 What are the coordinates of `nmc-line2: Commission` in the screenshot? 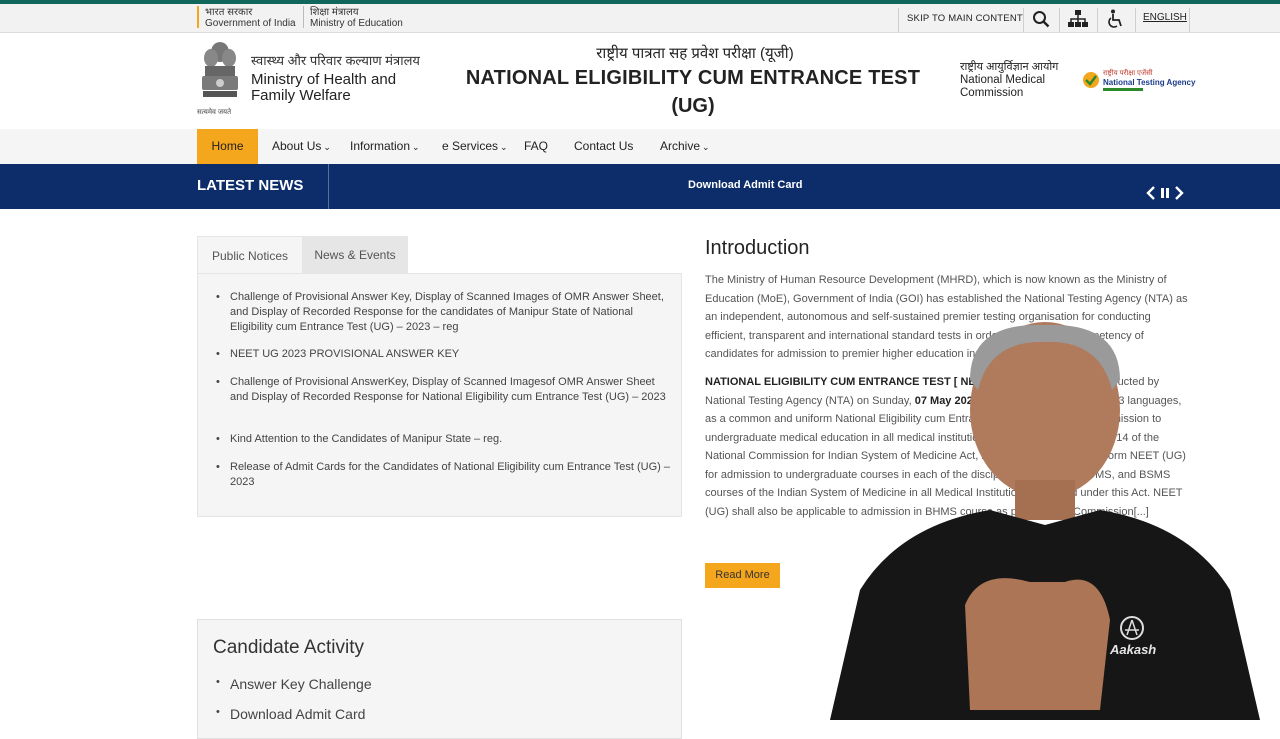 It's located at (992, 93).